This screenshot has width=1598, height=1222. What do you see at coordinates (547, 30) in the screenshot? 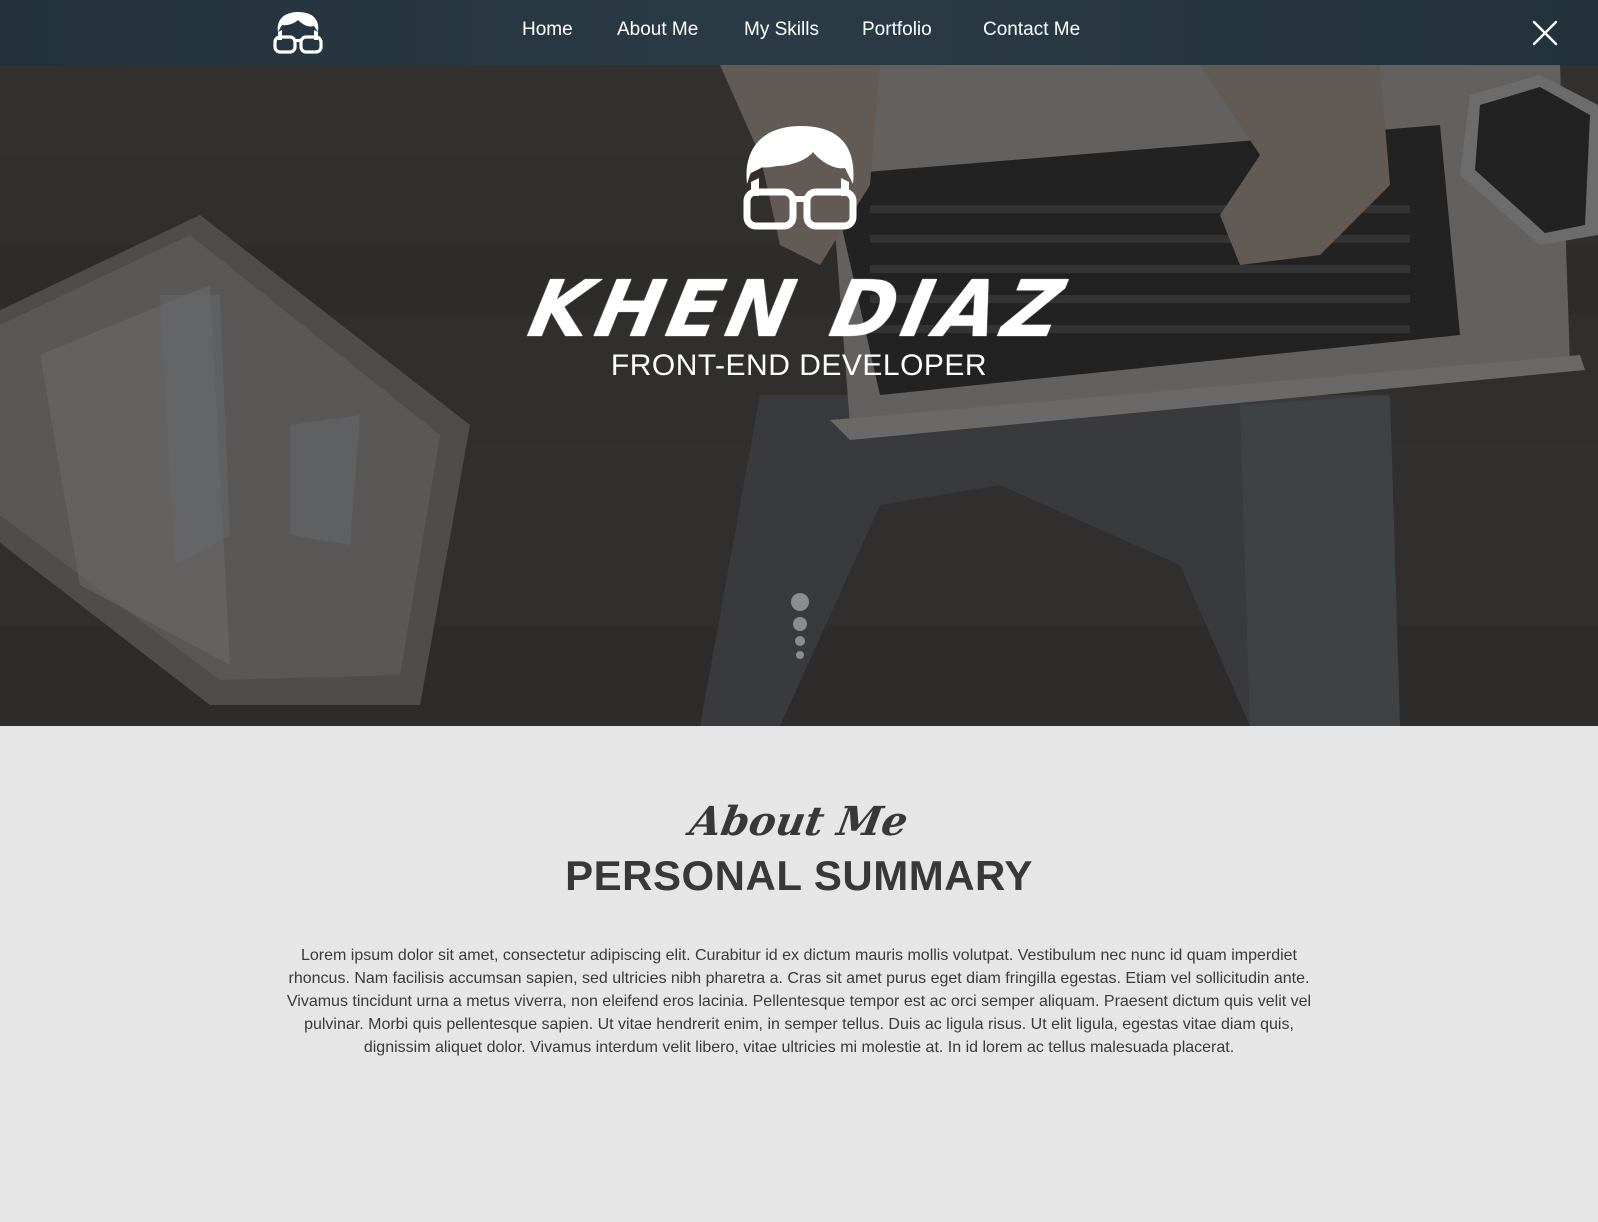
I see `nav-home: Home` at bounding box center [547, 30].